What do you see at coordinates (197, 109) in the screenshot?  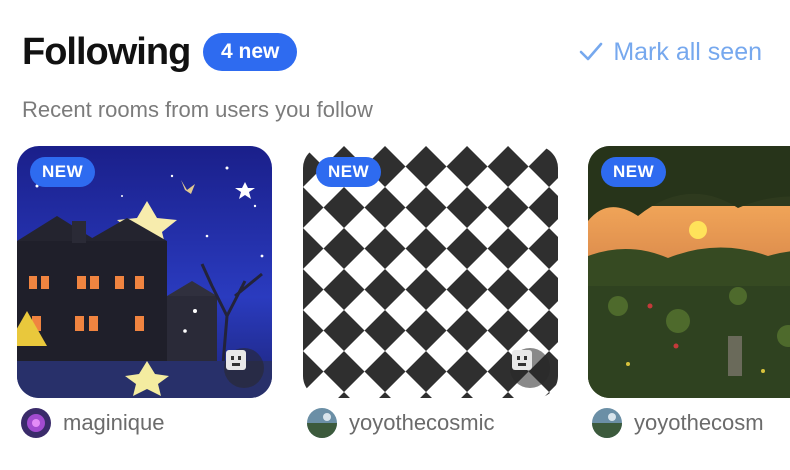 I see `section-subtitle: Recent rooms from users you follow` at bounding box center [197, 109].